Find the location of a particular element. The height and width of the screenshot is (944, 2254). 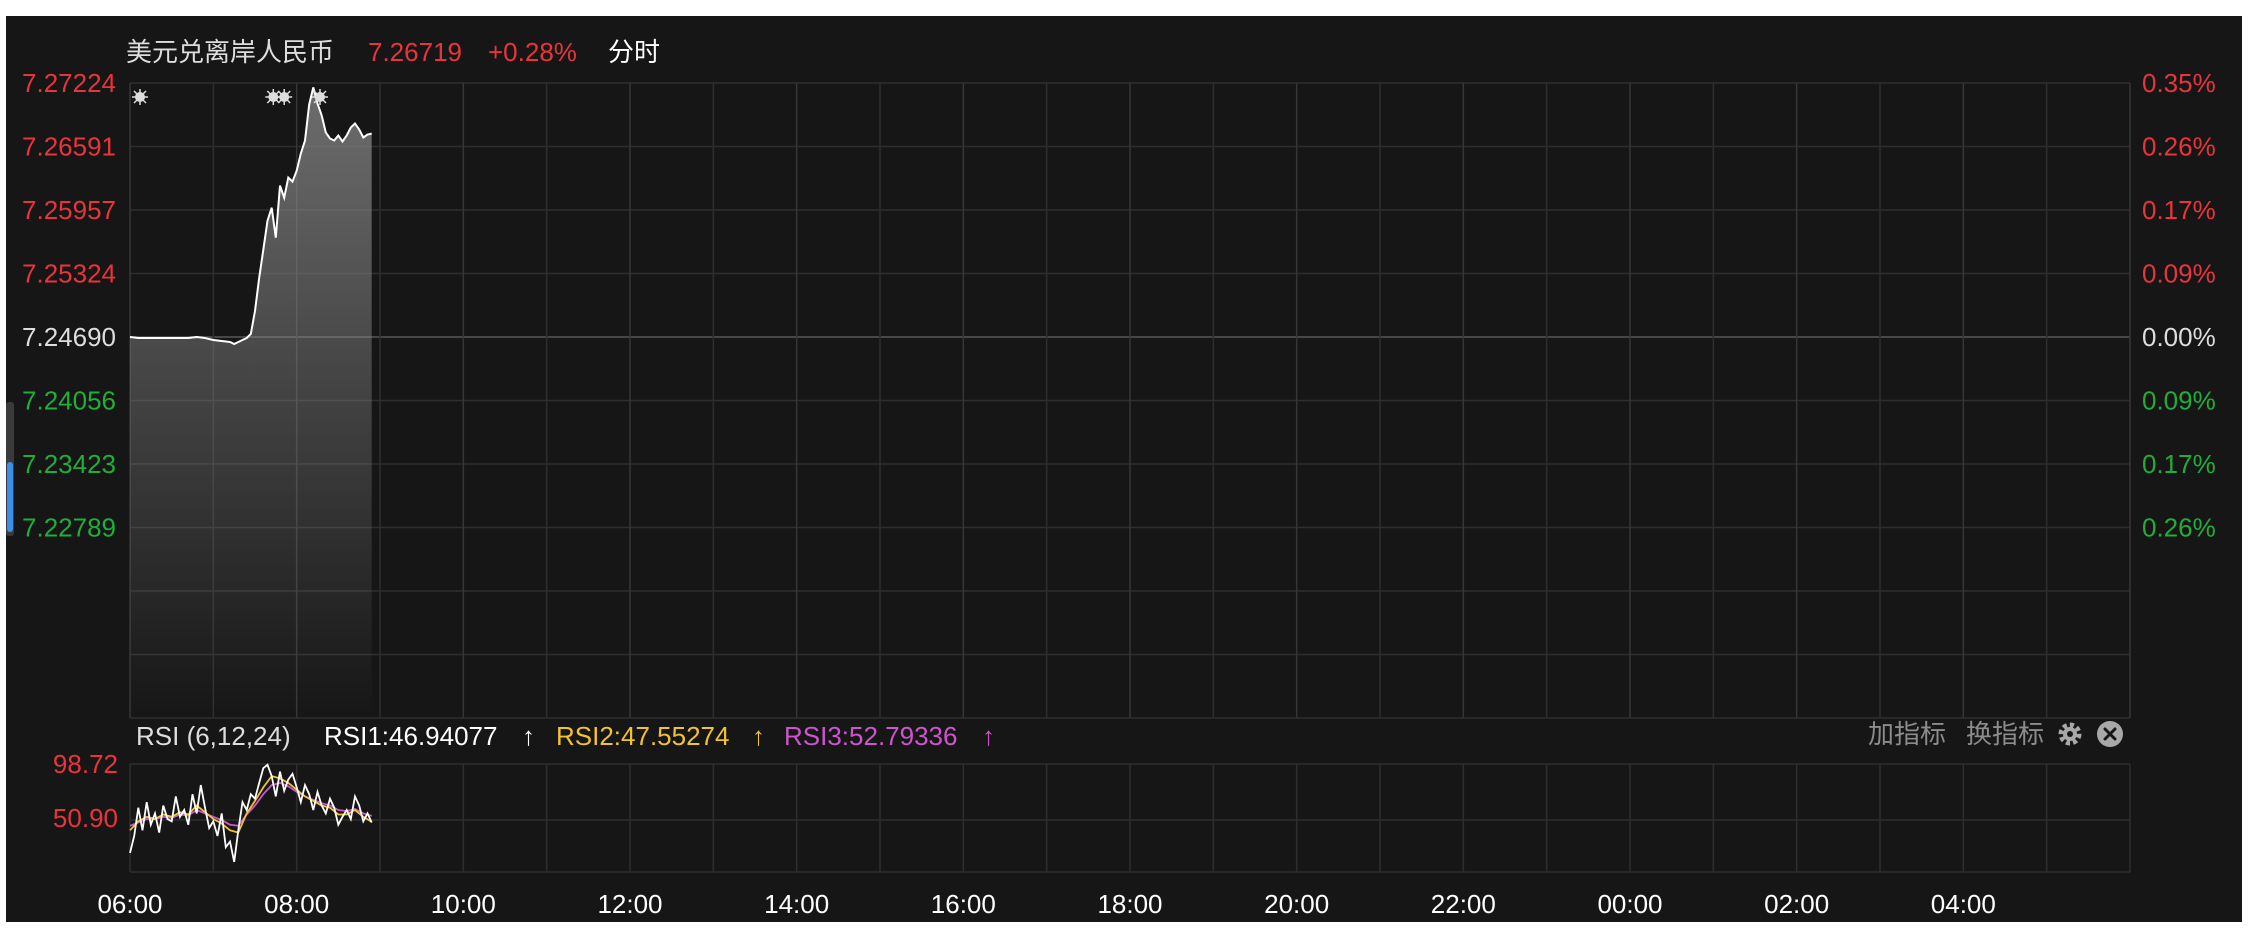

rsi3-arrow-icon: ↑ is located at coordinates (988, 736).